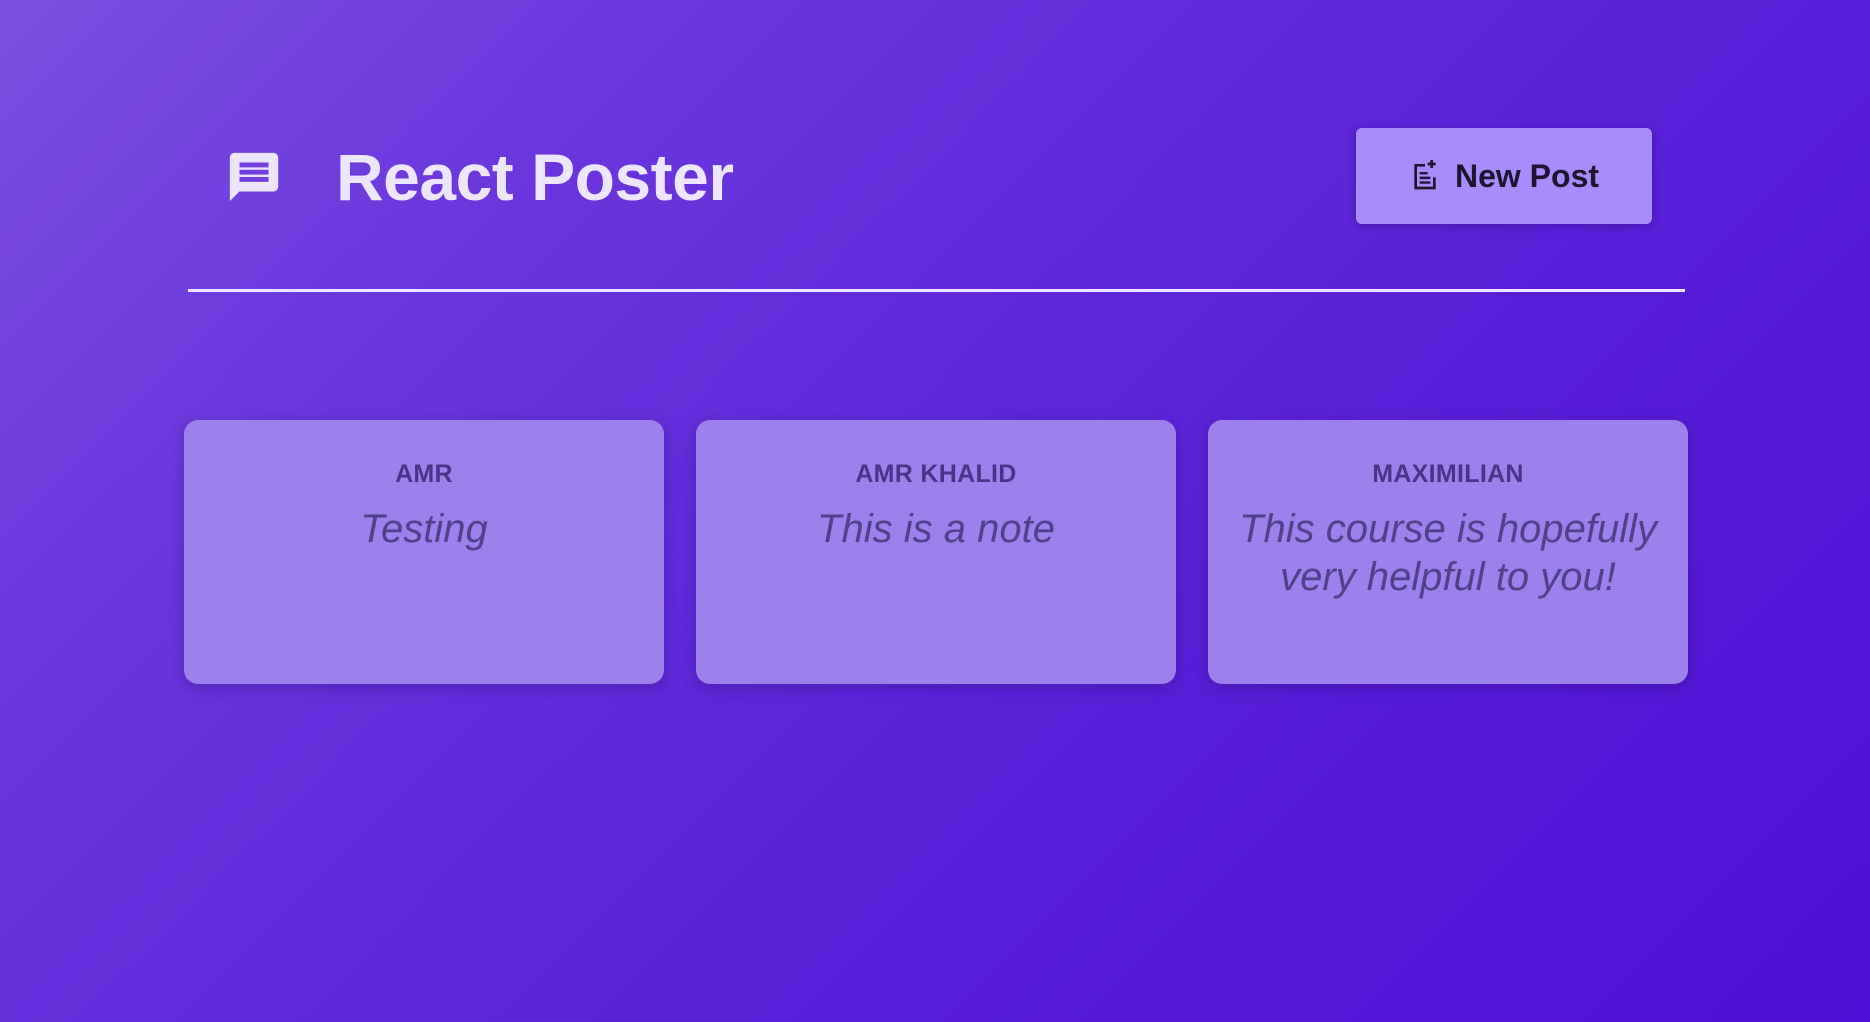  I want to click on post-card: AMR KHALID This is a note, so click(936, 552).